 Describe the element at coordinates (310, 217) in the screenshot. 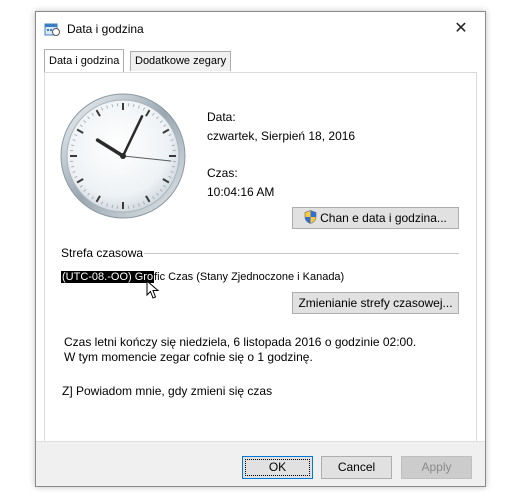

I see `uac-shield-icon` at that location.